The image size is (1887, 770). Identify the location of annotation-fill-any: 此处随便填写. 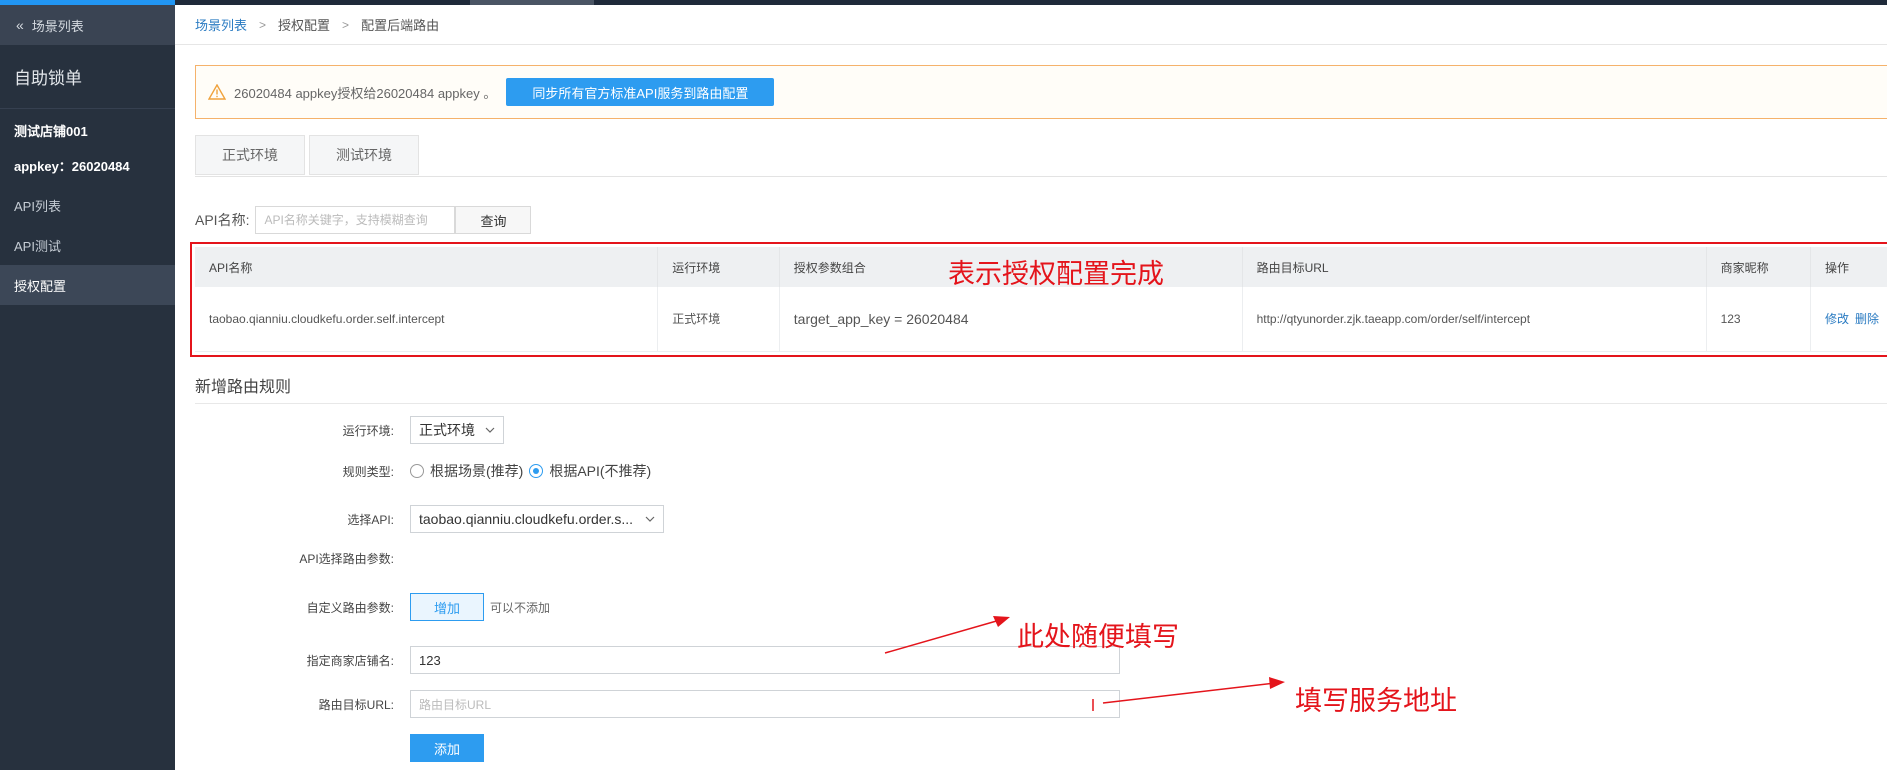
(1098, 637).